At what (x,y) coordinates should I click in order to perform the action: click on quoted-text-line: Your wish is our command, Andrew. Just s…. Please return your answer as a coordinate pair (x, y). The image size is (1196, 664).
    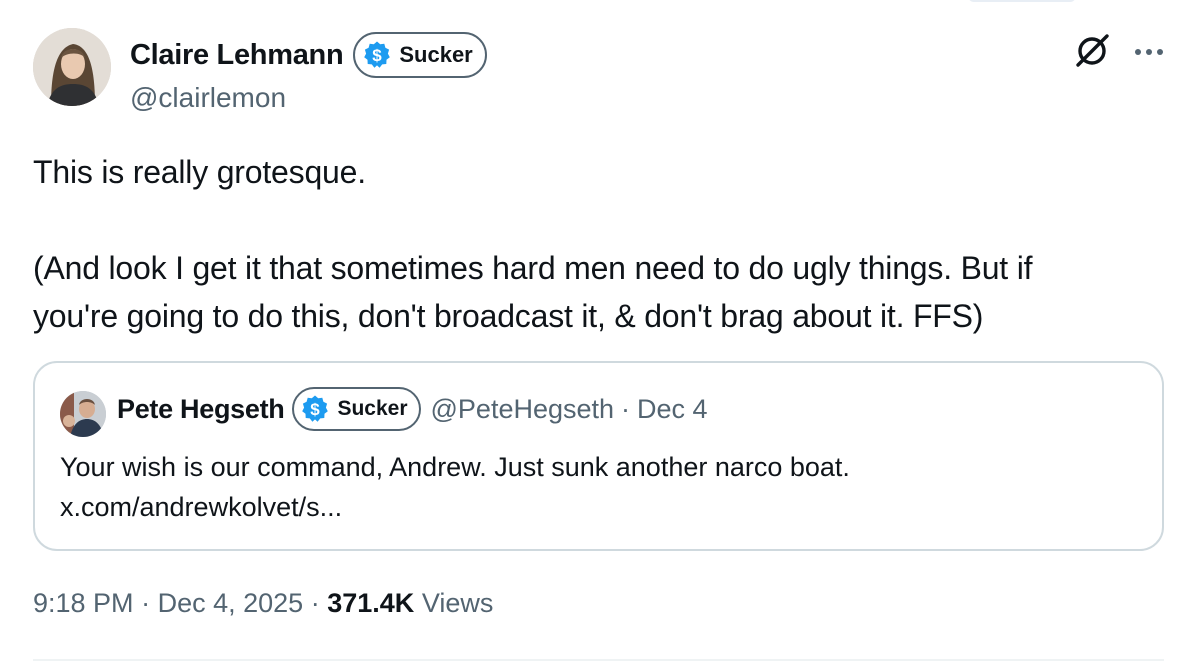
    Looking at the image, I should click on (455, 467).